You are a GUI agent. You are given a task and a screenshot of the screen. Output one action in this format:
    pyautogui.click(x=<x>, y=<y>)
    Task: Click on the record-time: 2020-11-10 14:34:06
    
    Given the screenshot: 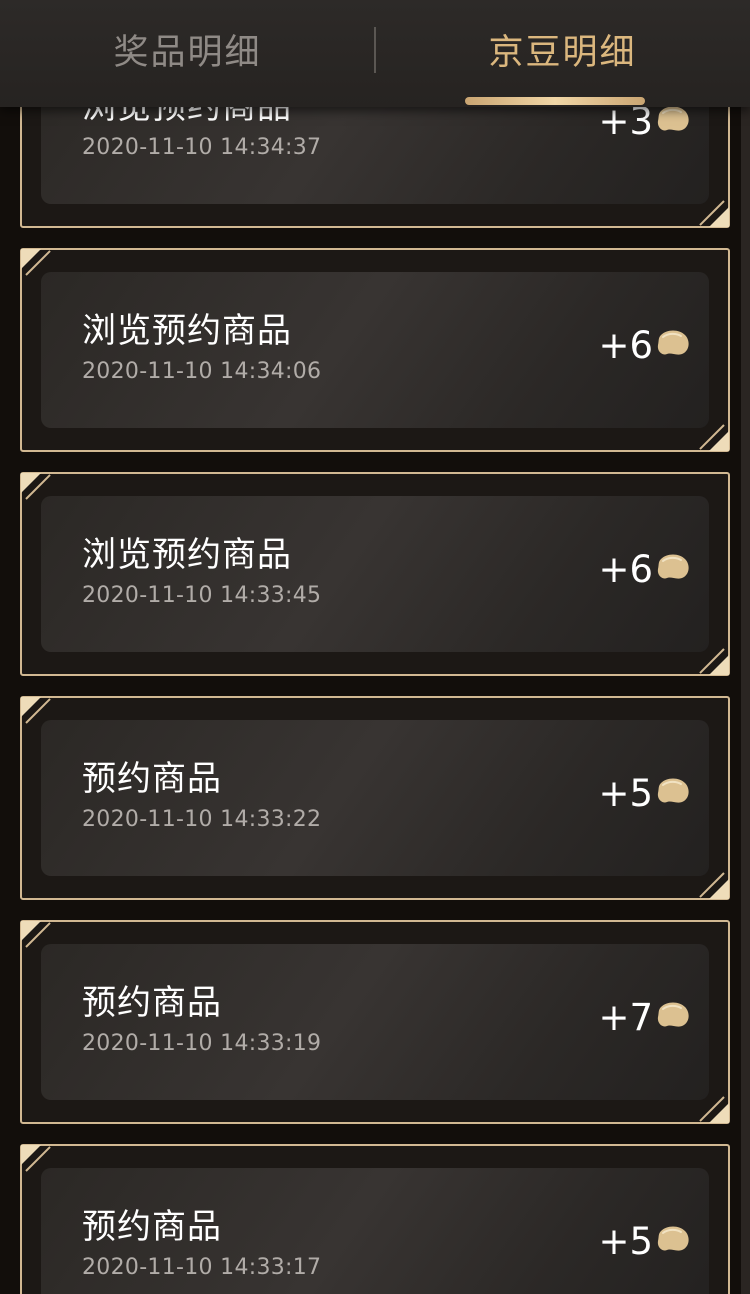 What is the action you would take?
    pyautogui.click(x=202, y=371)
    